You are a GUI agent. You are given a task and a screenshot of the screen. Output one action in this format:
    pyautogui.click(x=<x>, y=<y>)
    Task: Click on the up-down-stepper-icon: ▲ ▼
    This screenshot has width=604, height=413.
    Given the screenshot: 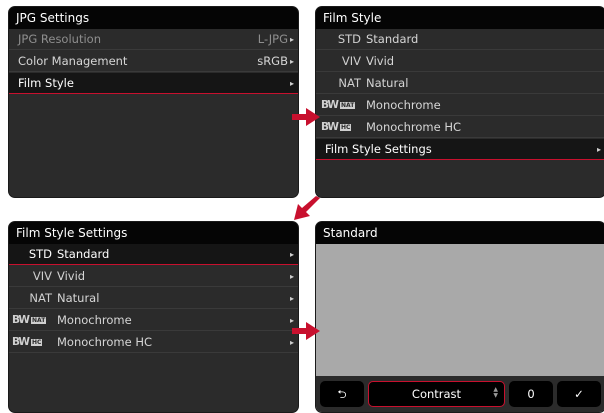 What is the action you would take?
    pyautogui.click(x=495, y=392)
    